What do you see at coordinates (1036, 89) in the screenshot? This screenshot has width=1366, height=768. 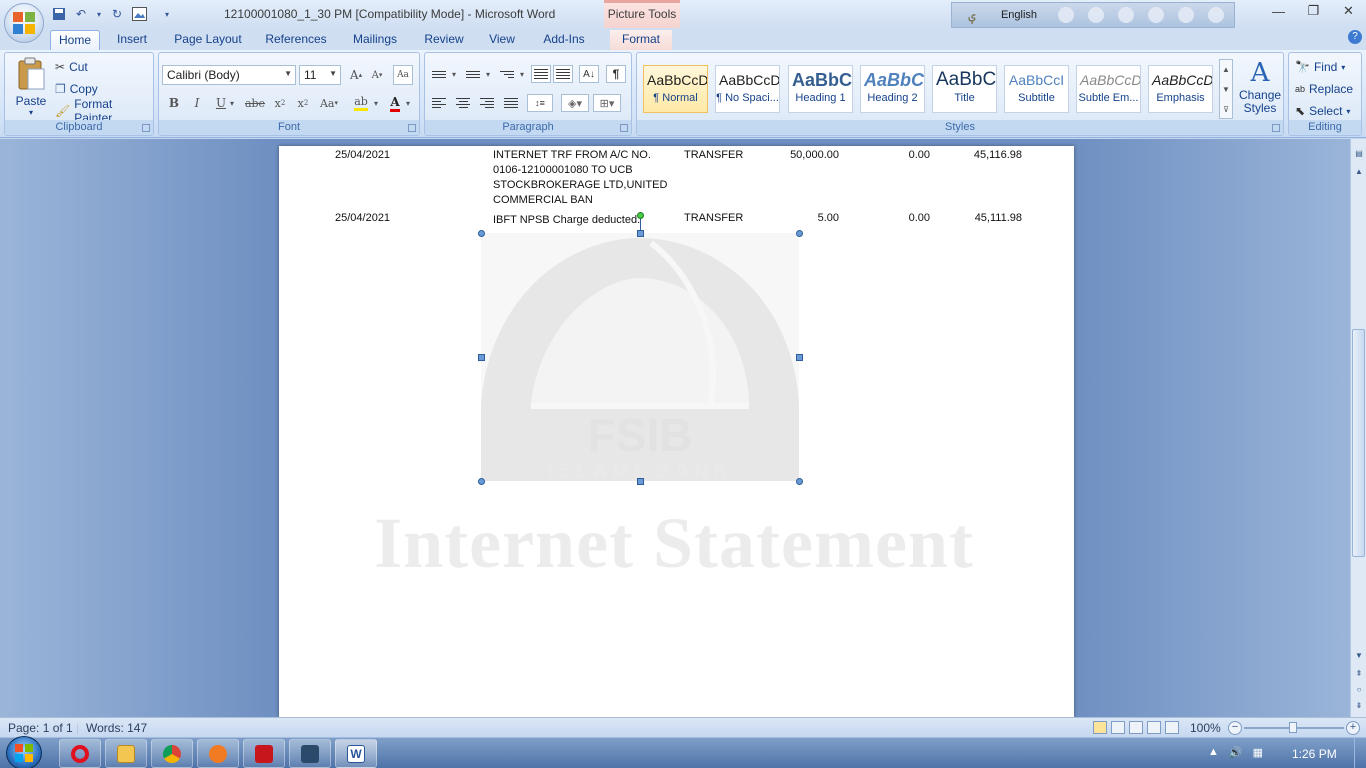 I see `style-subtitle: AaBbCcI Subtitle` at bounding box center [1036, 89].